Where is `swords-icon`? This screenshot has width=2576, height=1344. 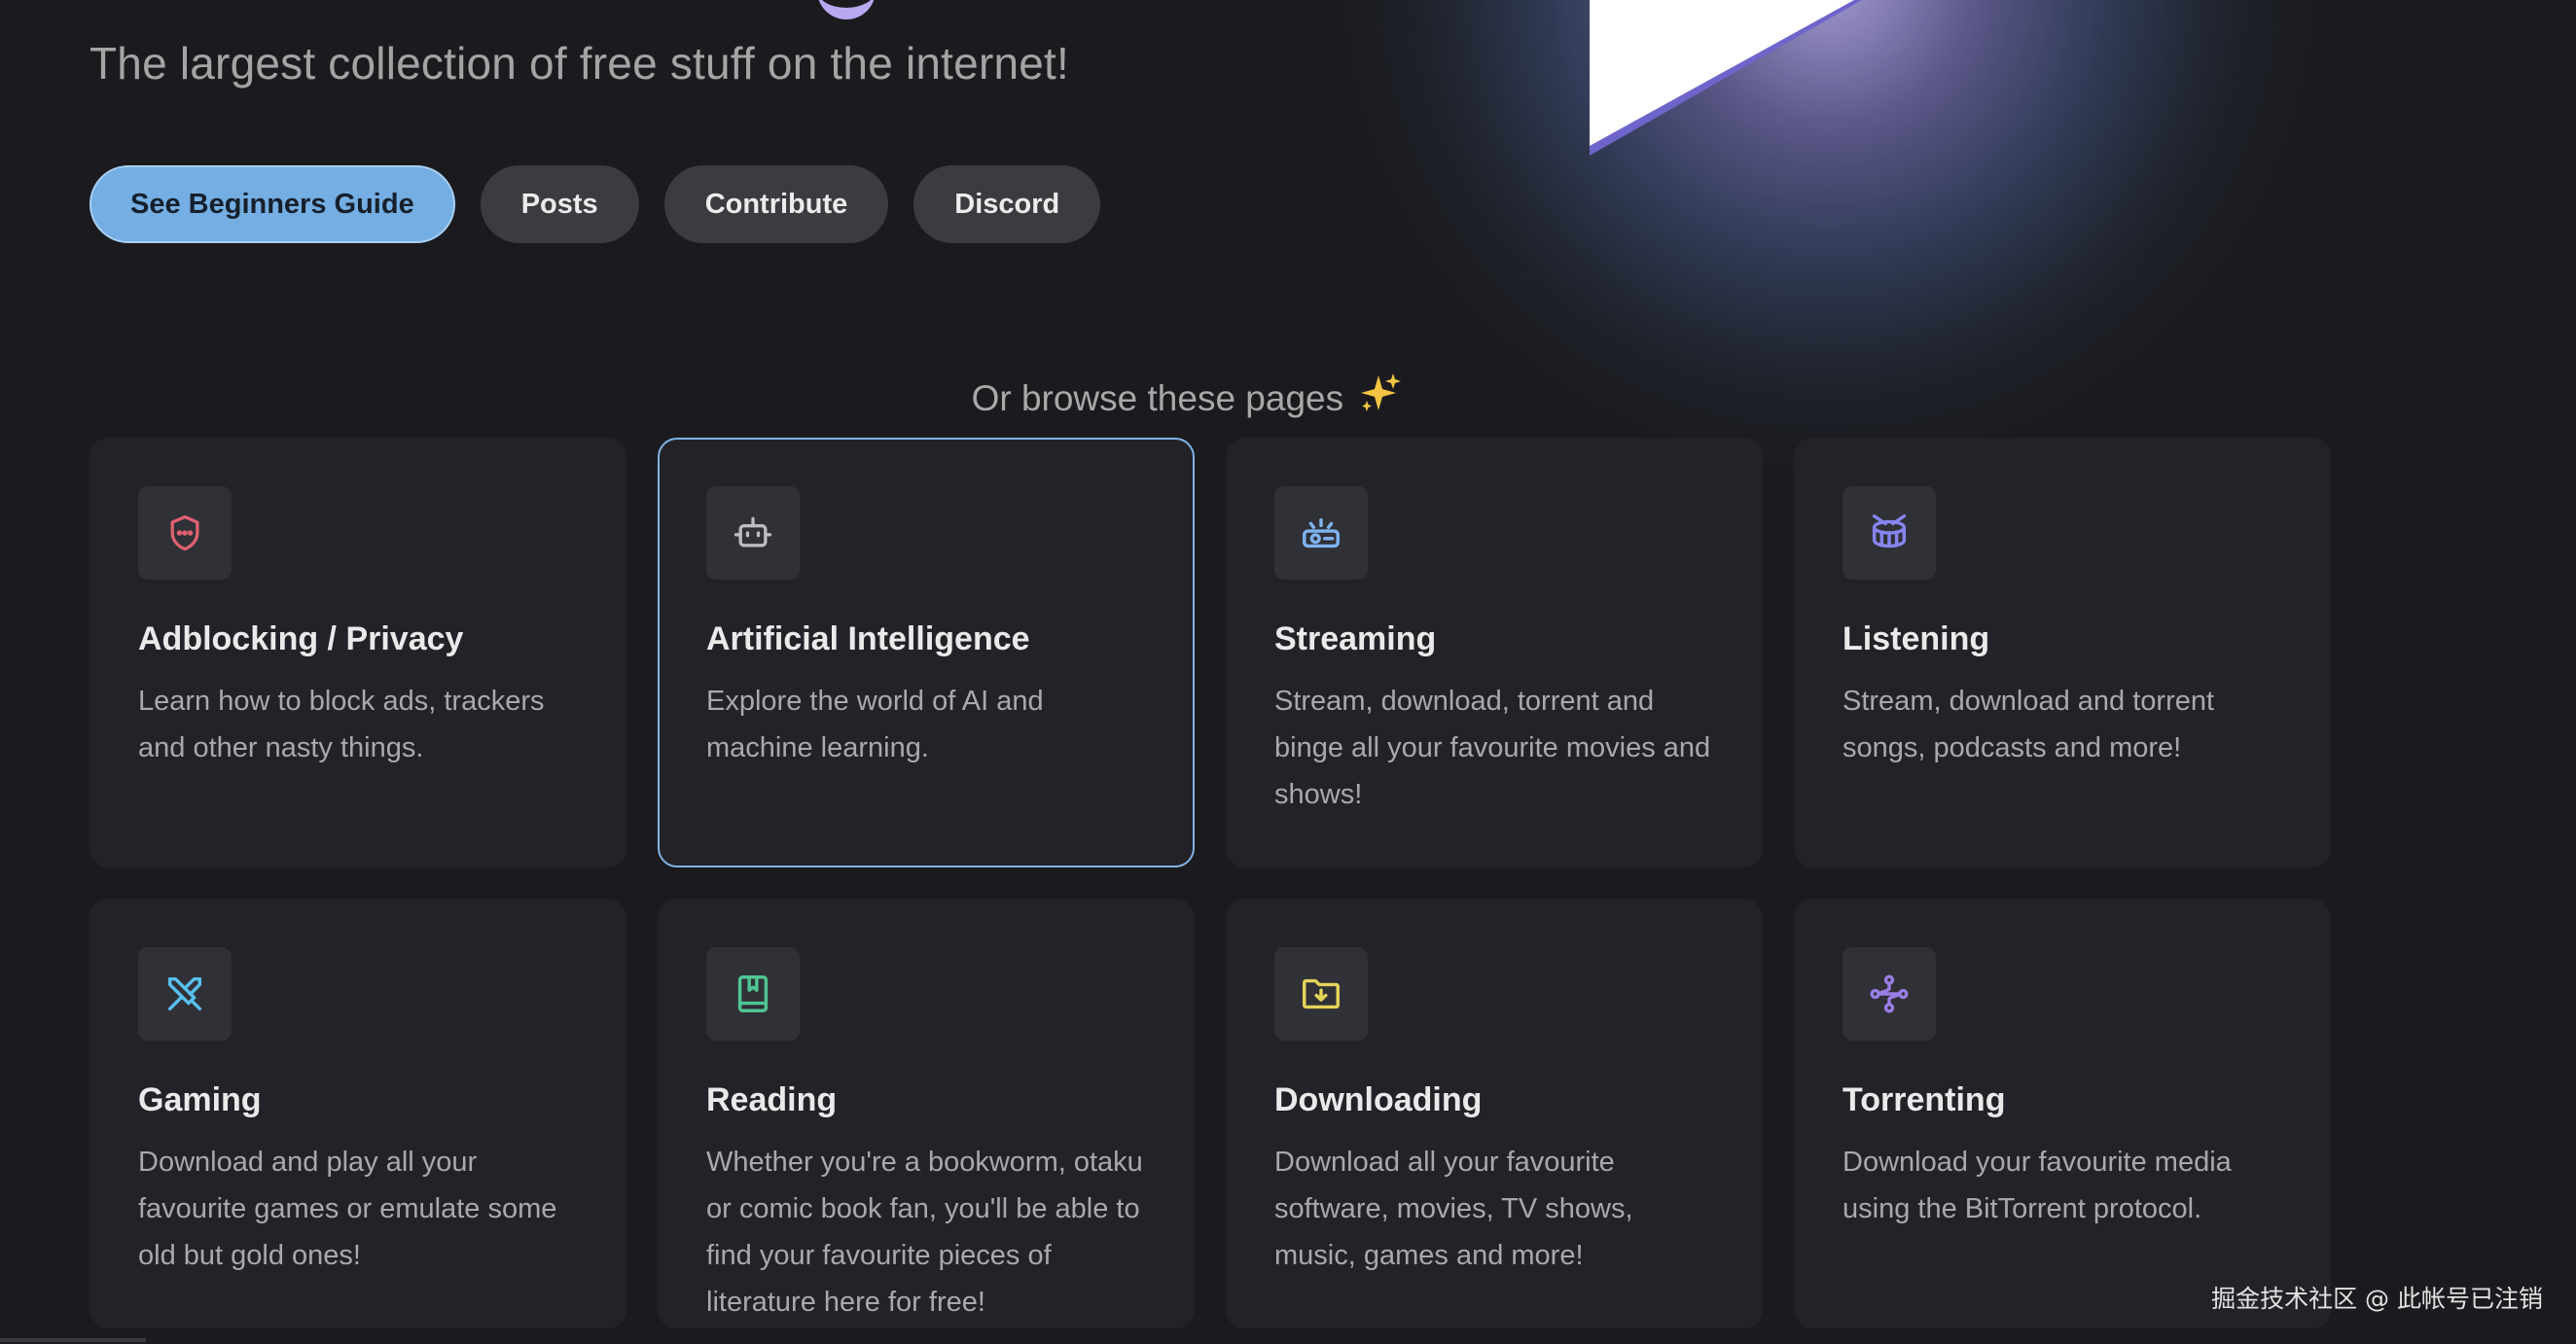 swords-icon is located at coordinates (184, 994).